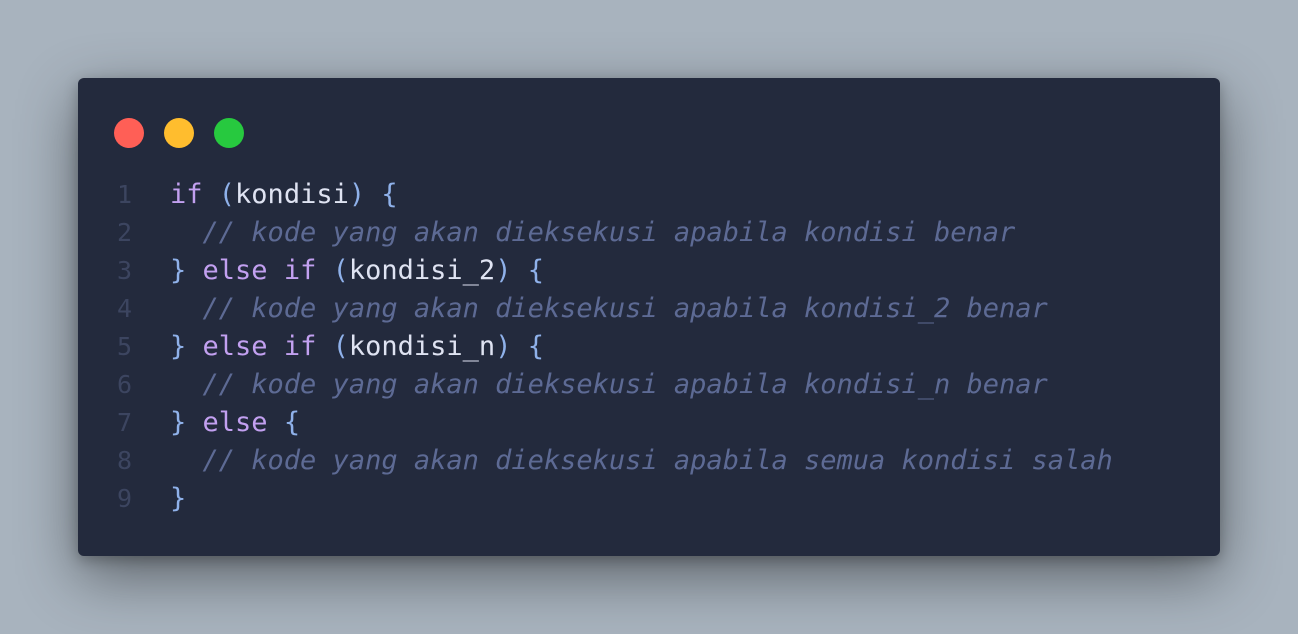  What do you see at coordinates (649, 423) in the screenshot?
I see `code-line: 7} else {` at bounding box center [649, 423].